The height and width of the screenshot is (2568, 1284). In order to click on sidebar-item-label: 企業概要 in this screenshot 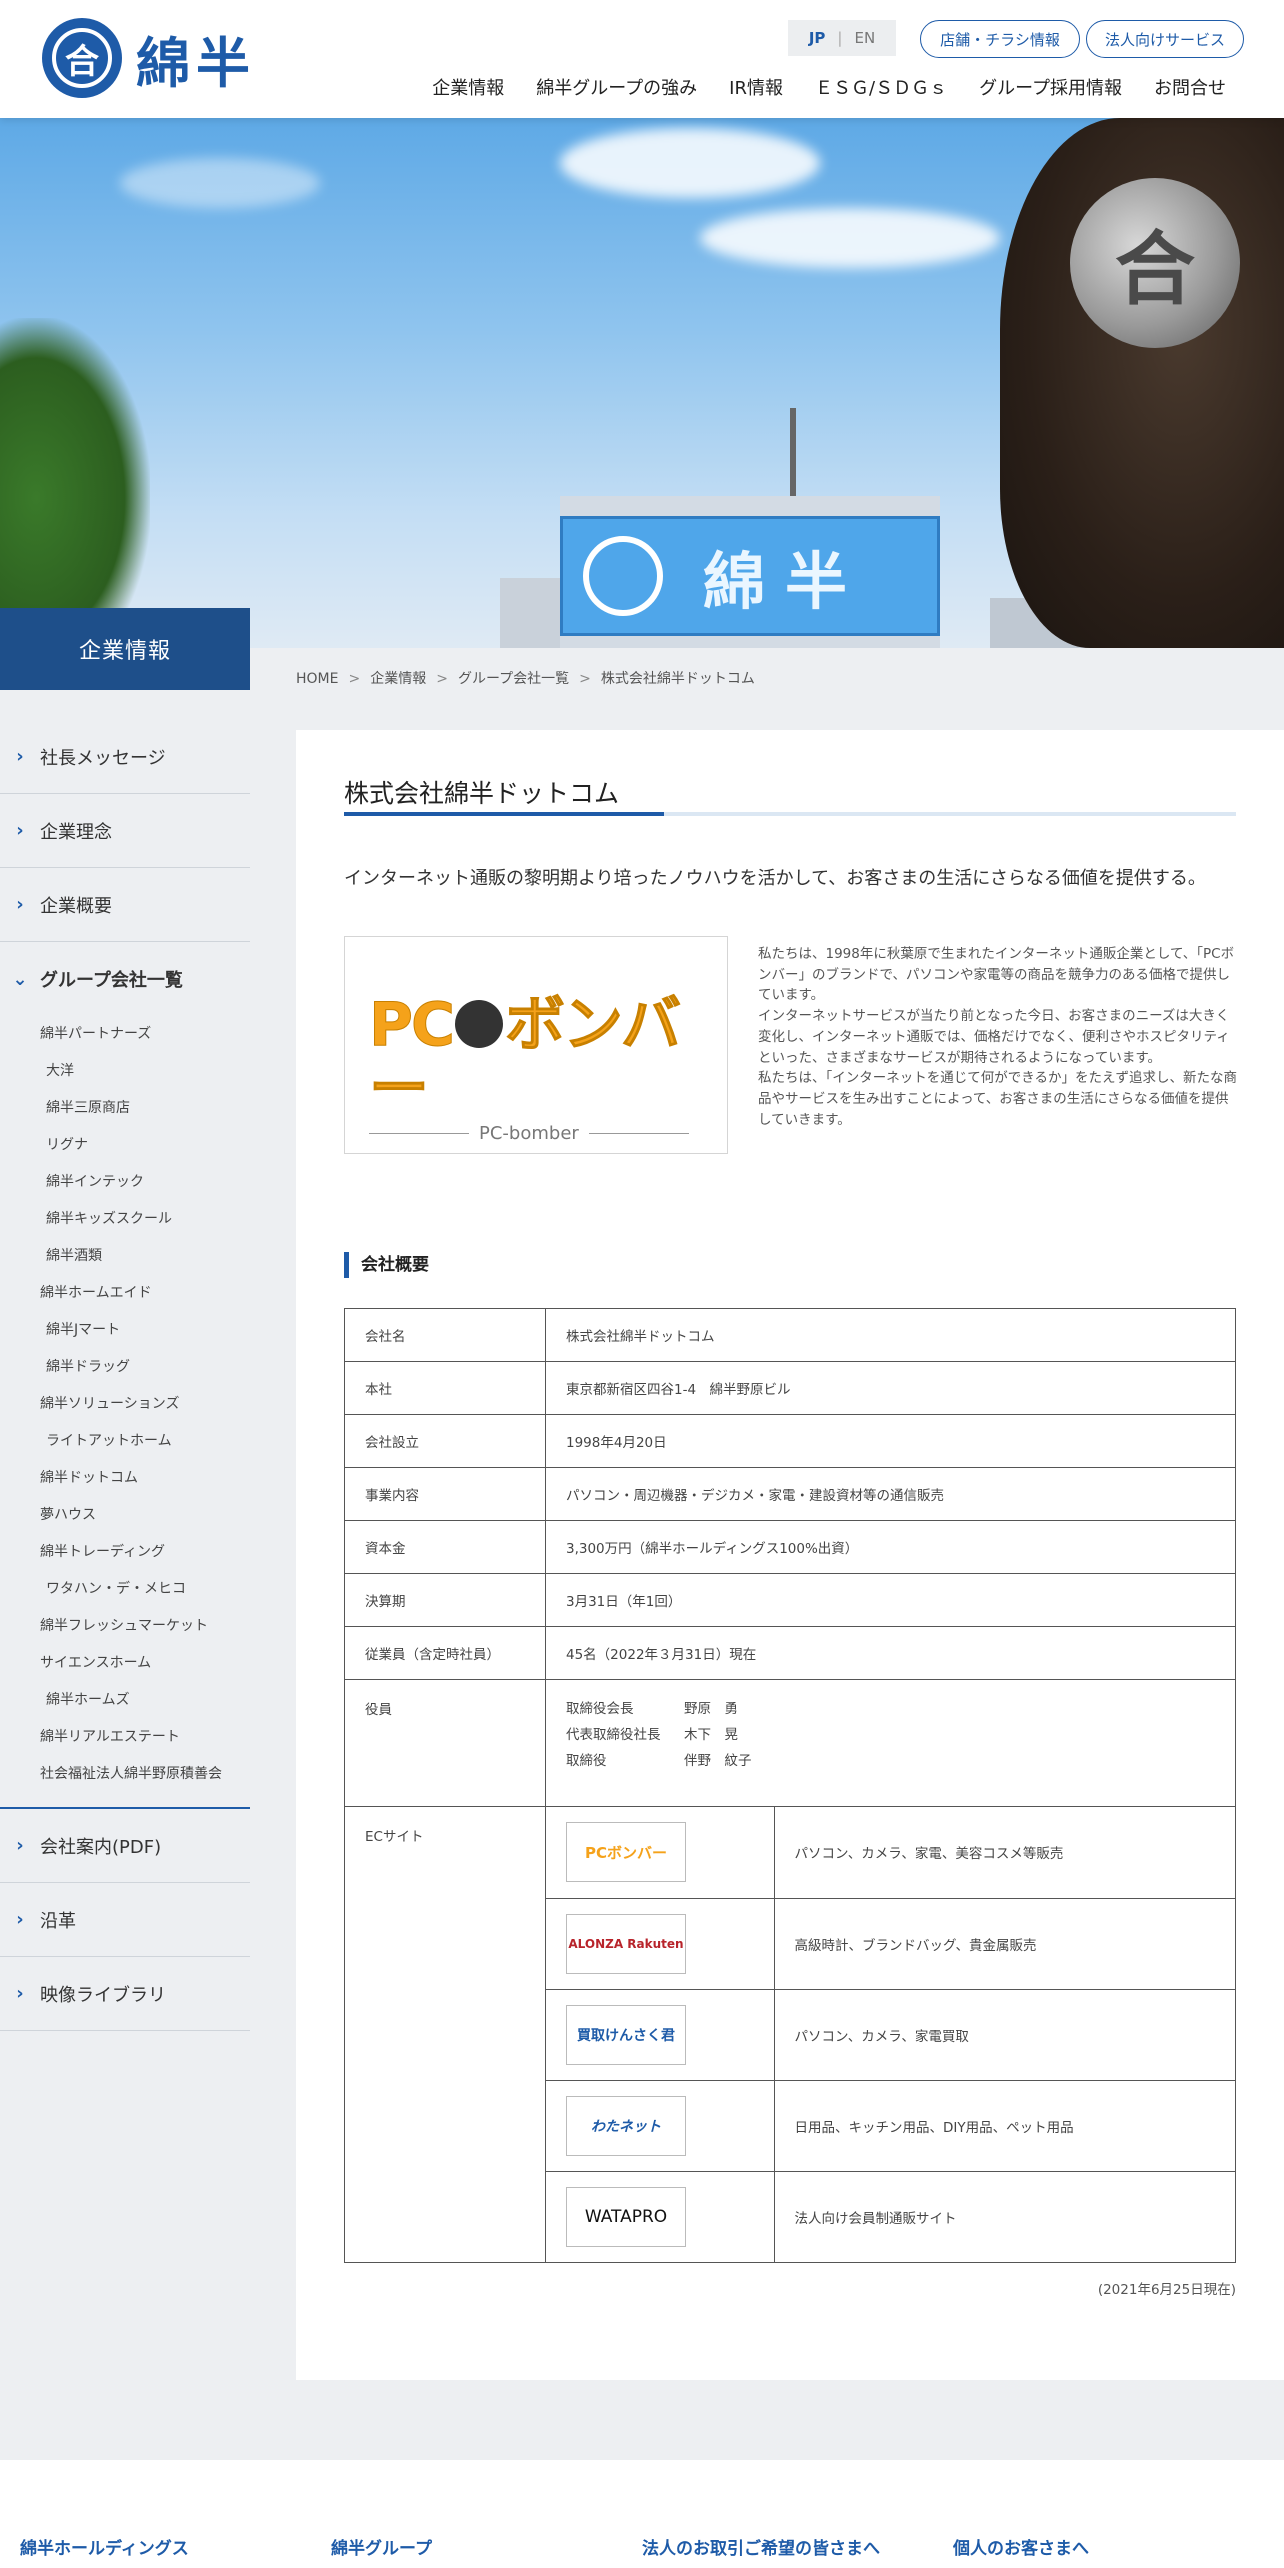, I will do `click(76, 906)`.